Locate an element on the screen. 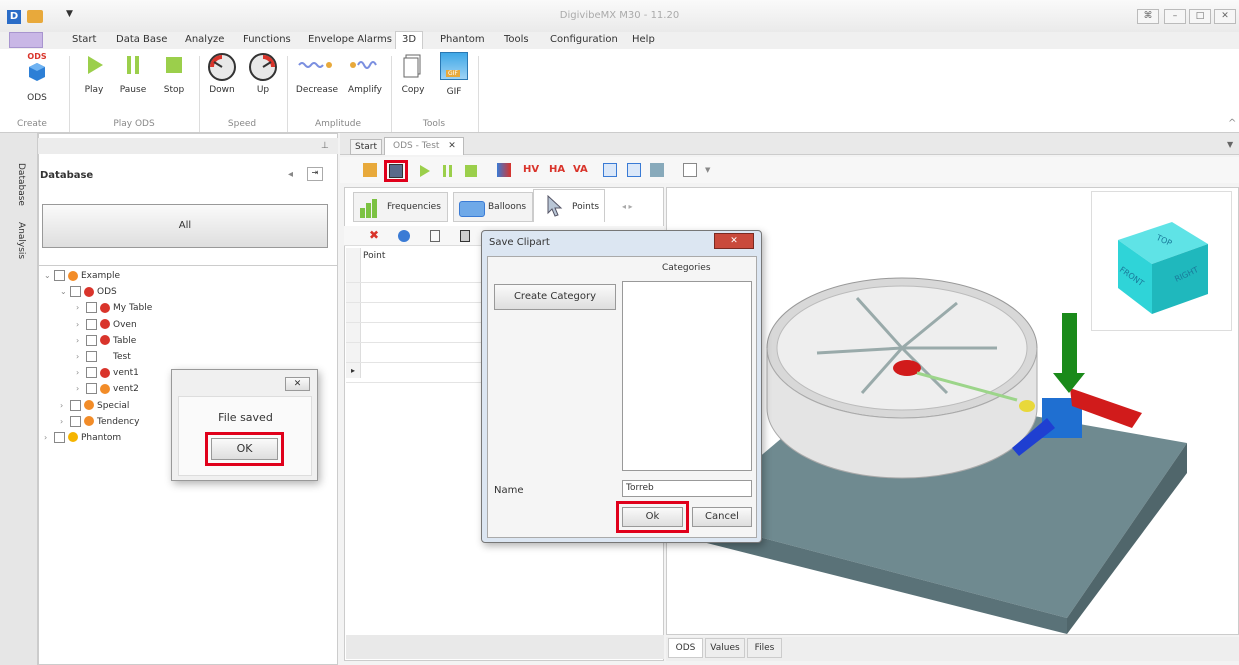 The height and width of the screenshot is (665, 1239). view-tab-ods: ODS is located at coordinates (685, 648).